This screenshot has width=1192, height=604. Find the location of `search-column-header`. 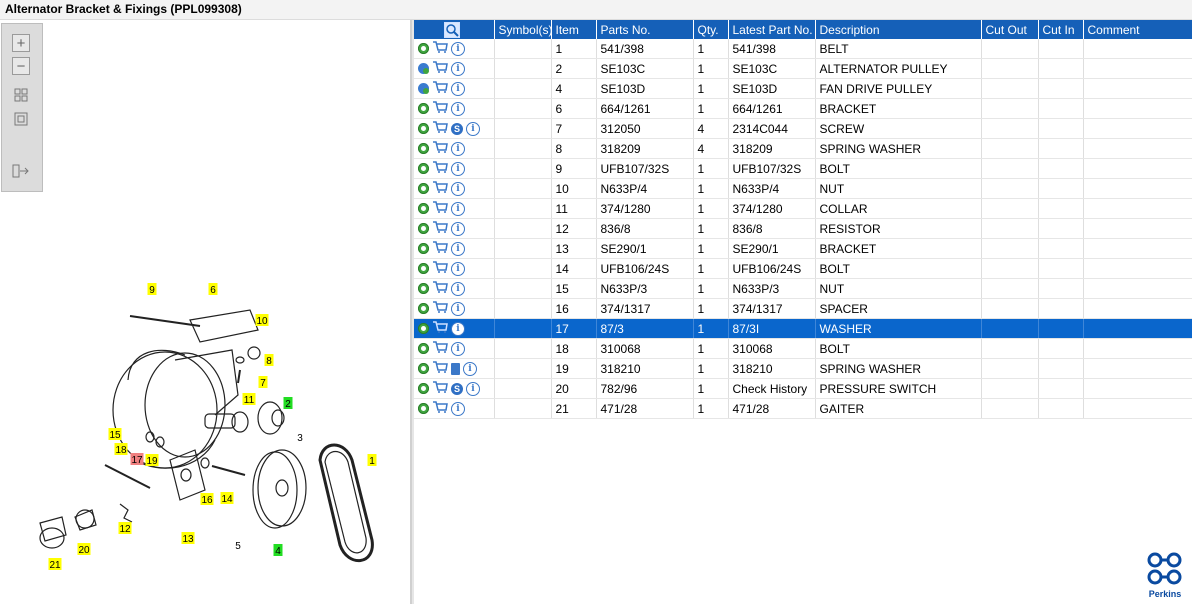

search-column-header is located at coordinates (454, 29).